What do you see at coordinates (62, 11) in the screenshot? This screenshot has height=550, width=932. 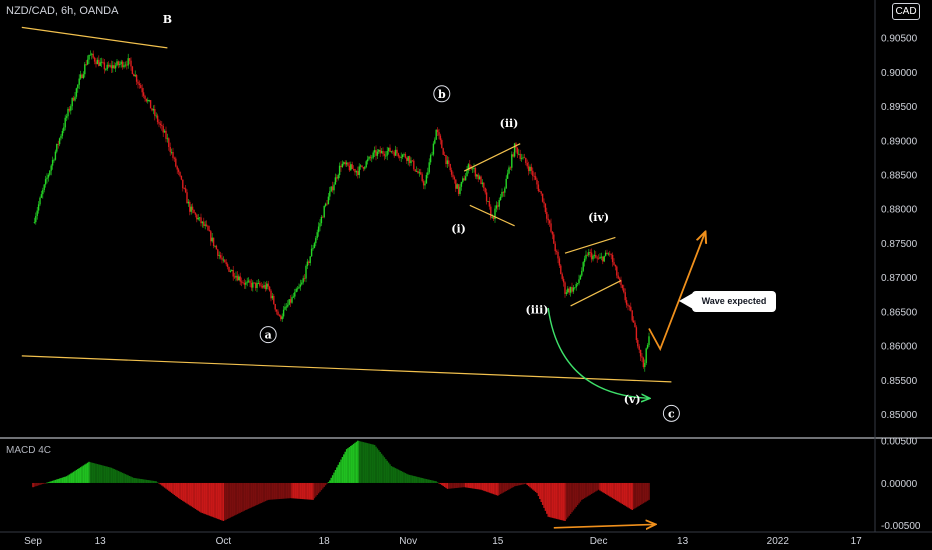 I see `symbol-title: NZD/CAD, 6h, OANDA` at bounding box center [62, 11].